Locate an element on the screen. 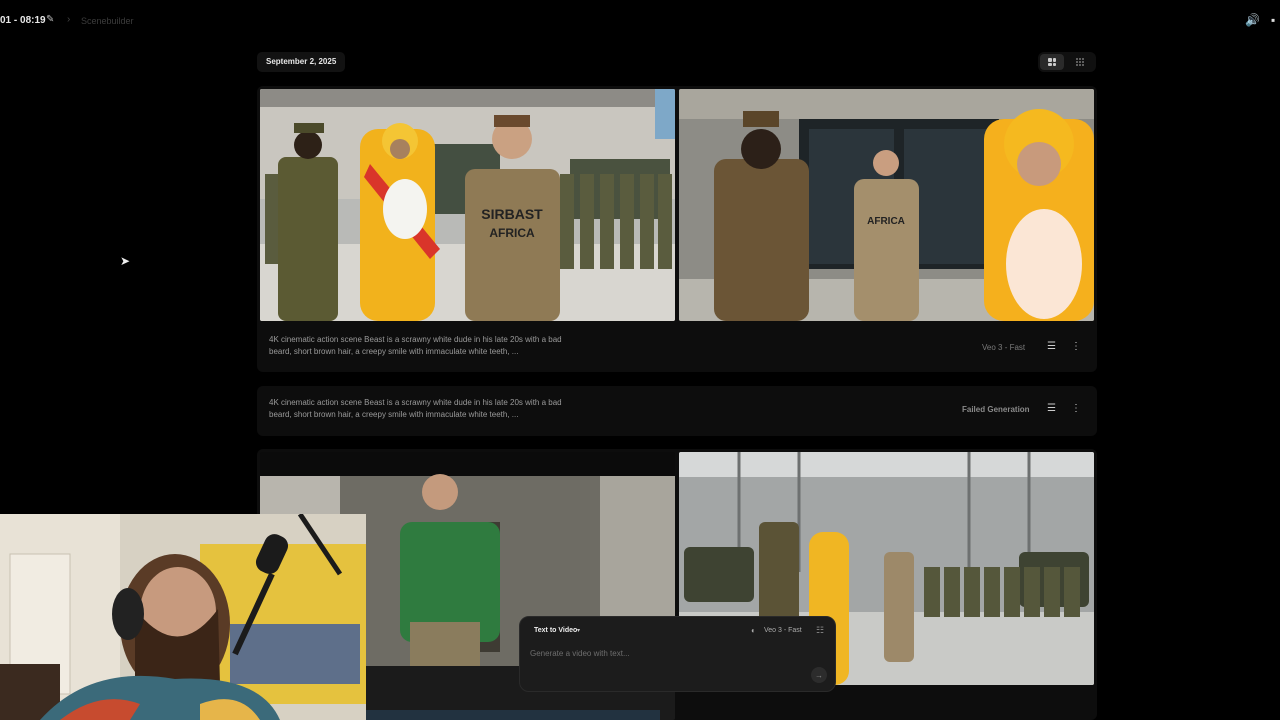  video-thumbnail-scene-2: AFRICA is located at coordinates (886, 205).